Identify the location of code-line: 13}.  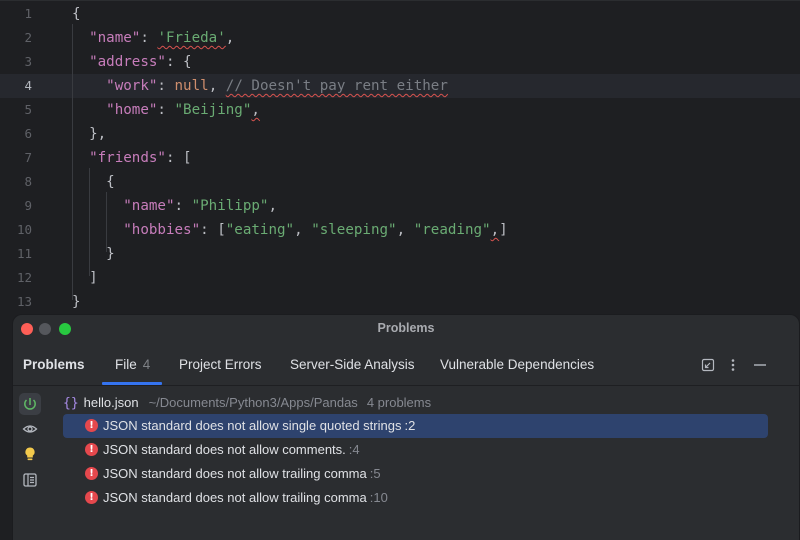
(400, 302).